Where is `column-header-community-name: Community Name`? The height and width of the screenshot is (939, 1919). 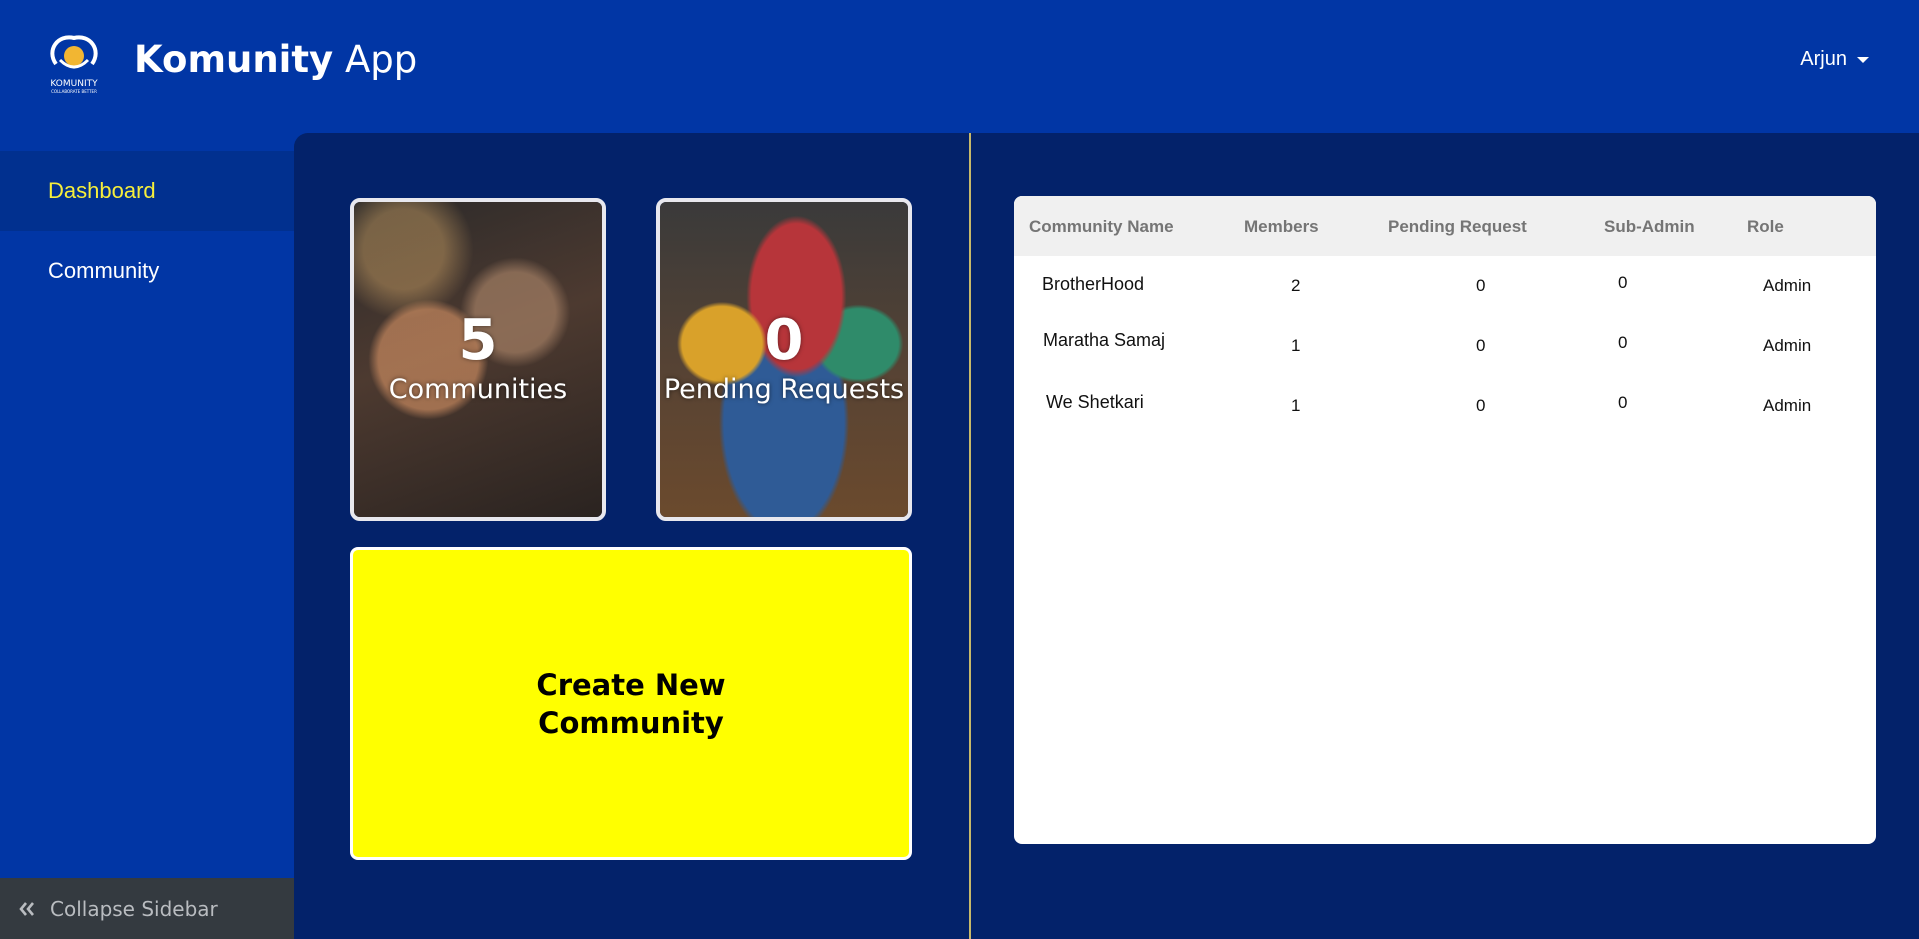
column-header-community-name: Community Name is located at coordinates (1101, 227).